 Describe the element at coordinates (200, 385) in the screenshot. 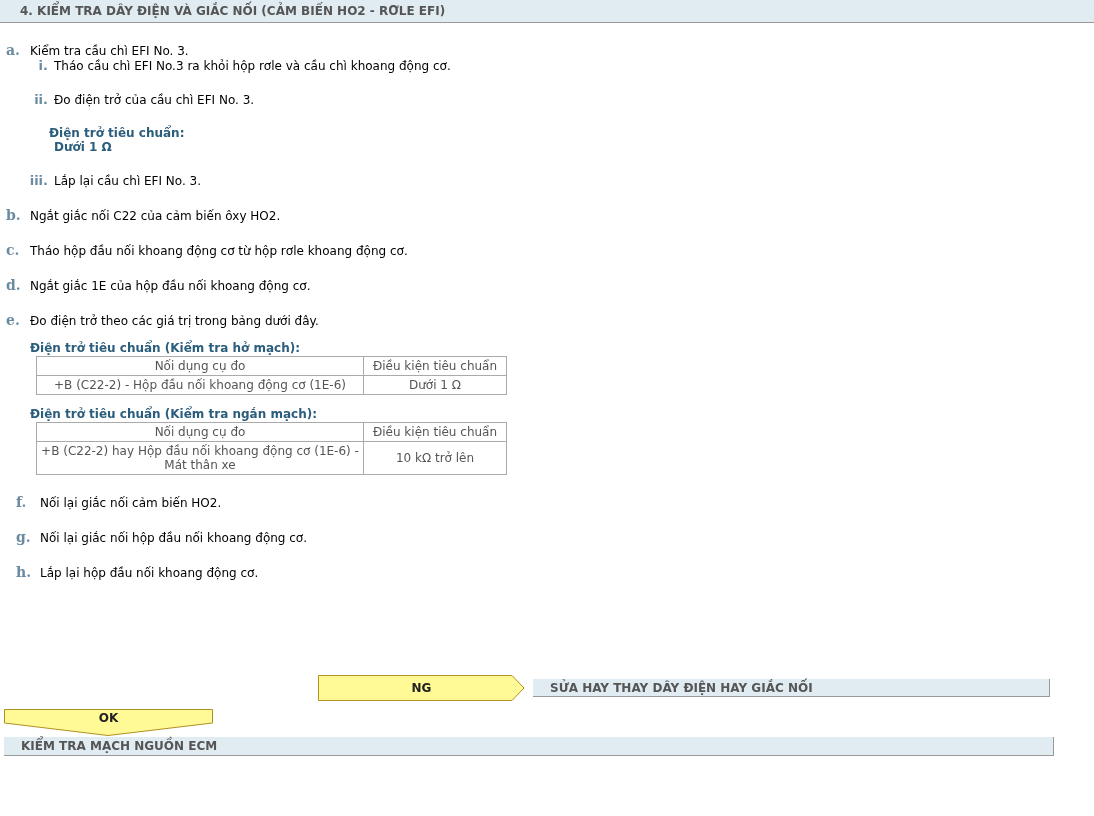

I see `table-cell: +B (C22-2) - Hộp đầu nối khoang động cơ (1E-6)` at that location.